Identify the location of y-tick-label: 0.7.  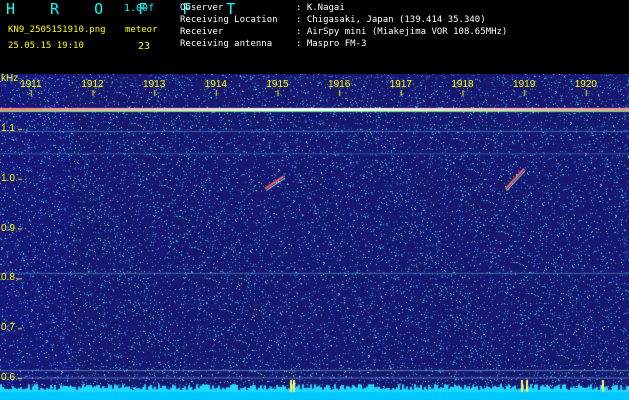
(8, 328).